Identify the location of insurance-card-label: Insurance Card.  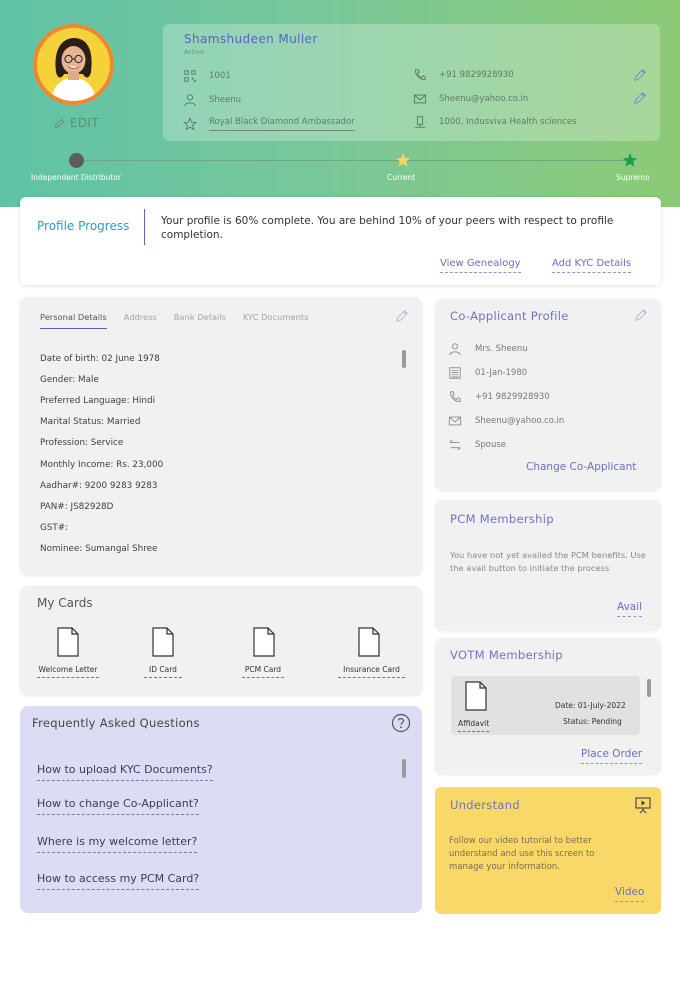
(371, 671).